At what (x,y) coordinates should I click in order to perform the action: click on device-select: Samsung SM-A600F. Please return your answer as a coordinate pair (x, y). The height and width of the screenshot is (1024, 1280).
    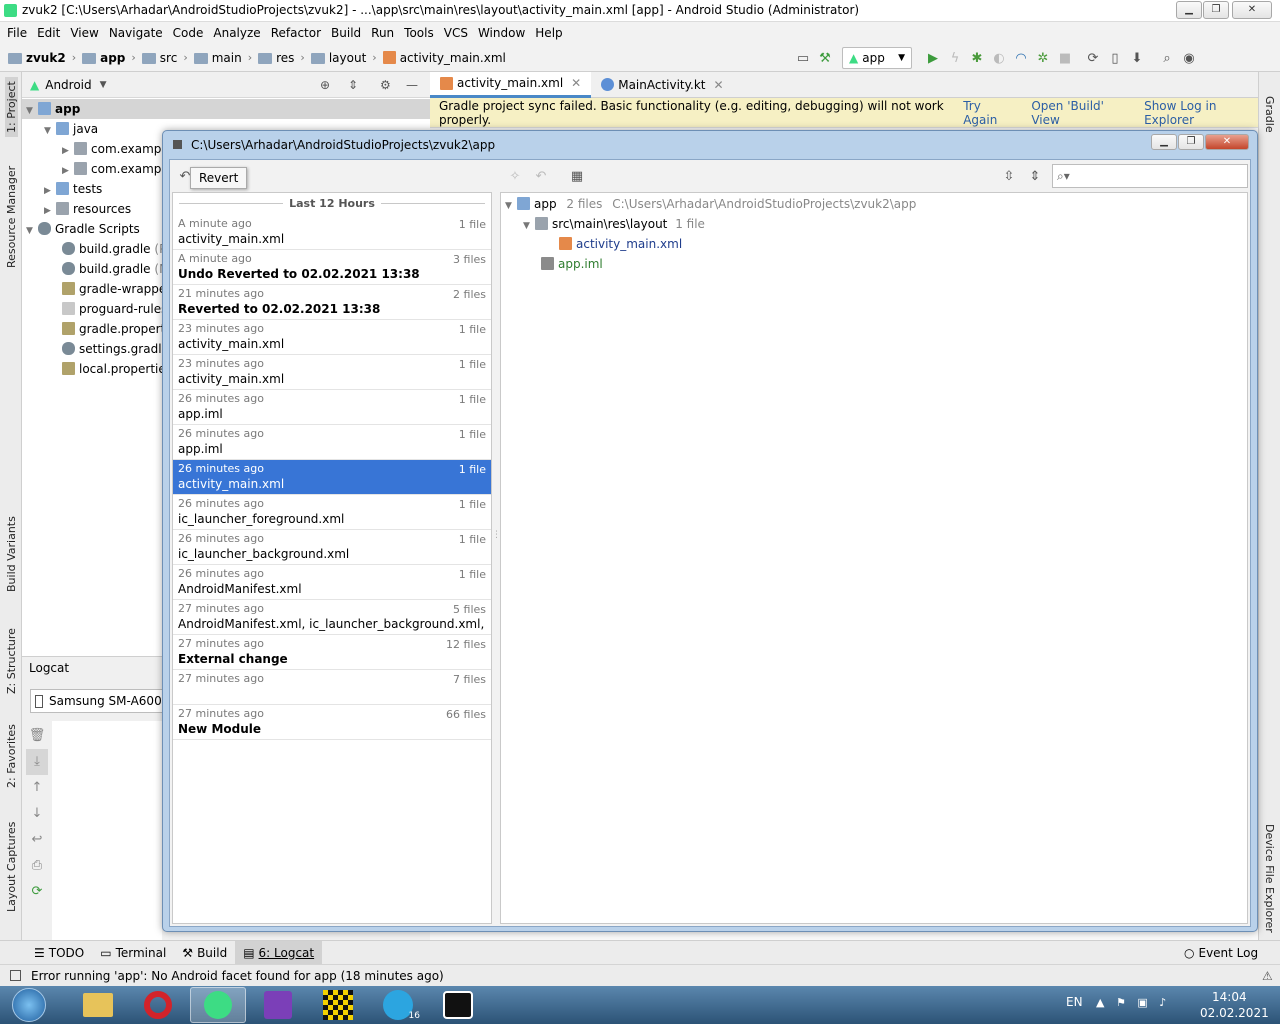
    Looking at the image, I should click on (100, 701).